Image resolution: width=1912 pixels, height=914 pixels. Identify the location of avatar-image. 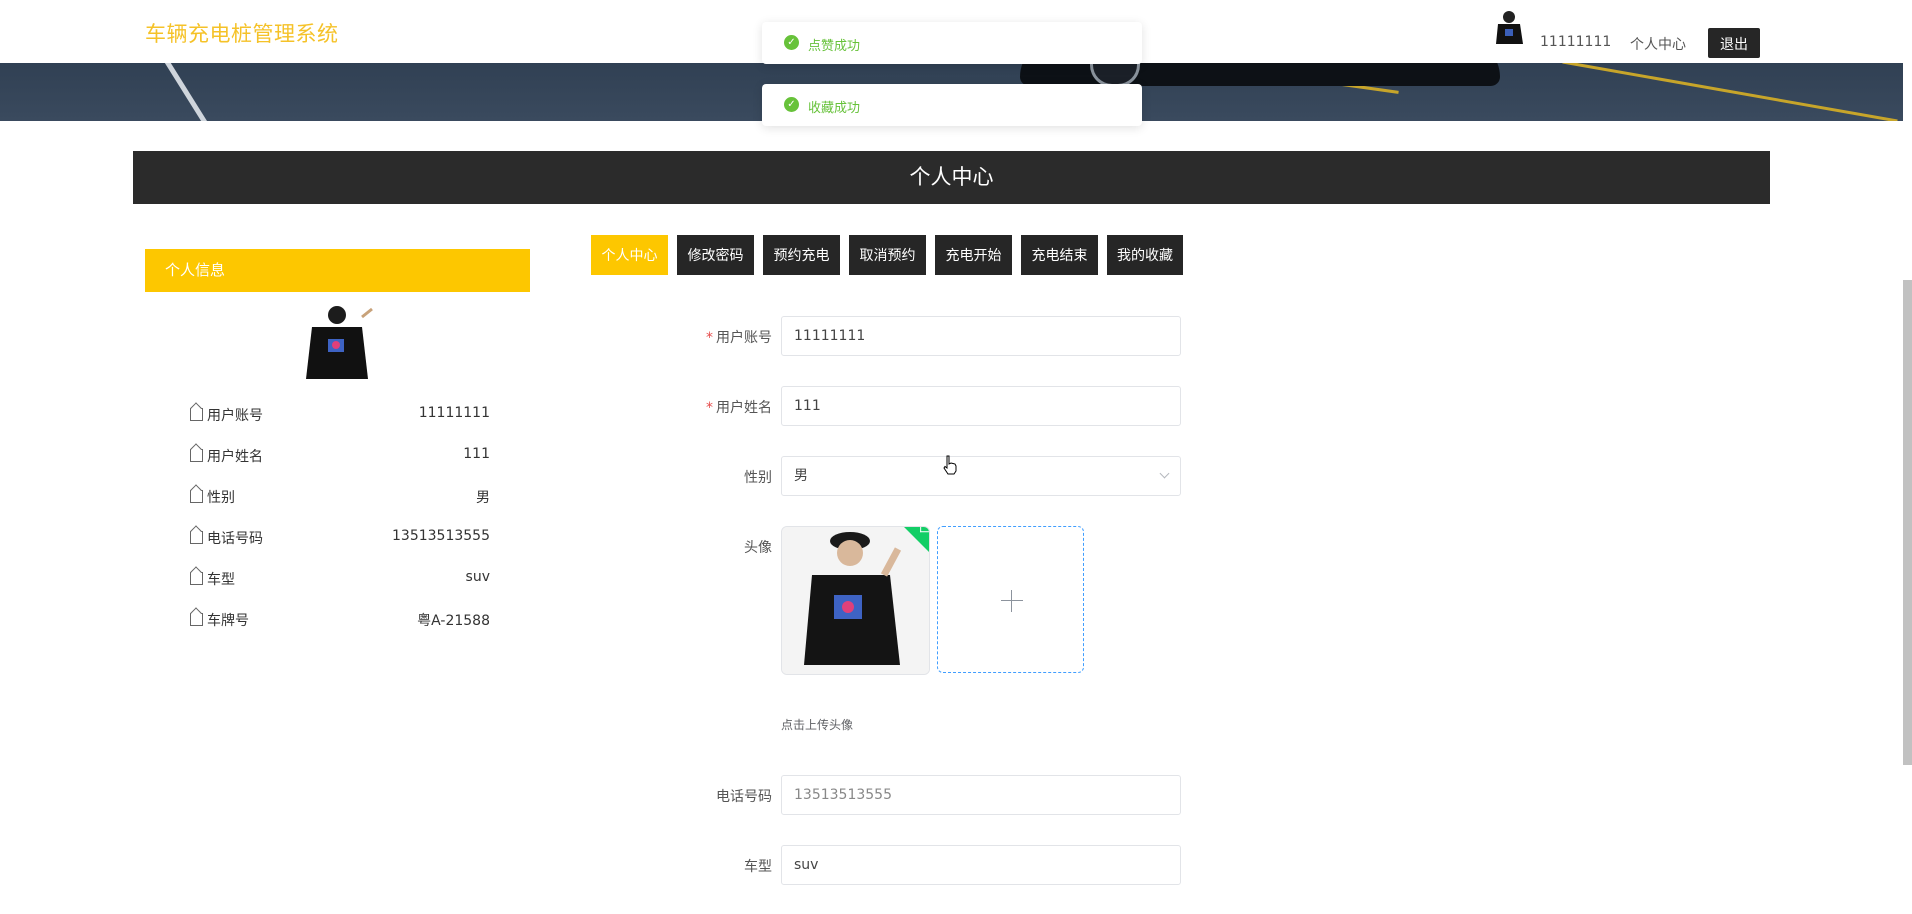
(855, 600).